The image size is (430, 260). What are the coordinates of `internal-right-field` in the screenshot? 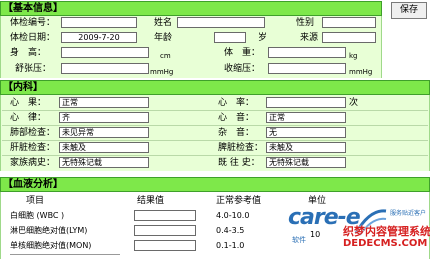 It's located at (306, 102).